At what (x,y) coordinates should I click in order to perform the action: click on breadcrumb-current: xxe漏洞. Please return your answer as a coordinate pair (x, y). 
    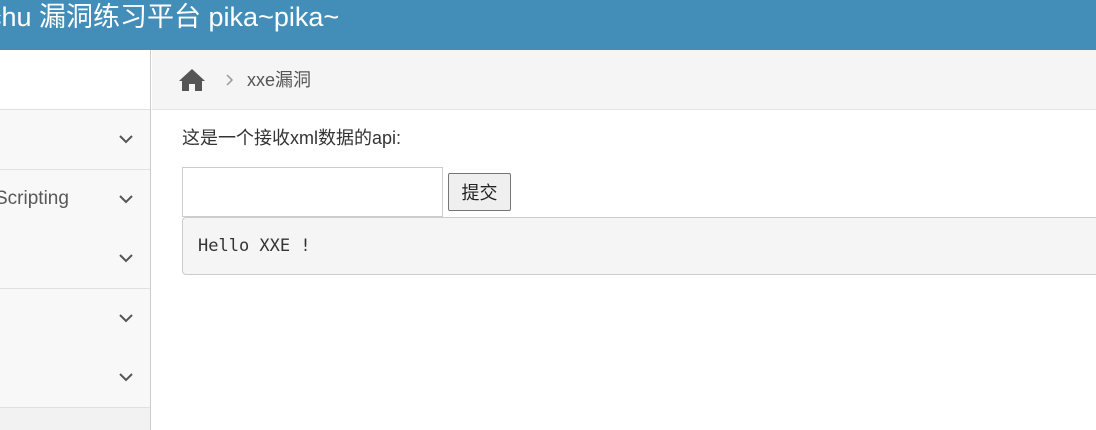
    Looking at the image, I should click on (279, 80).